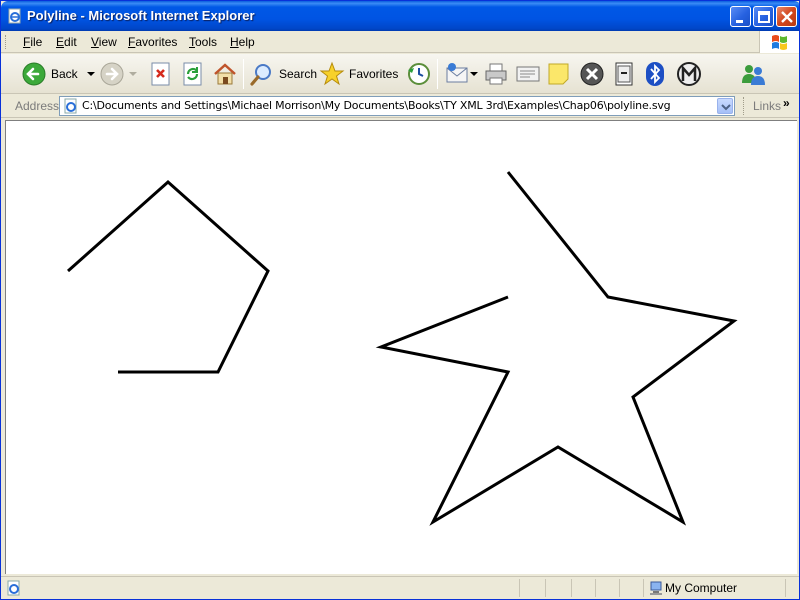 The height and width of the screenshot is (600, 800). Describe the element at coordinates (400, 16) in the screenshot. I see `title-bar: Polyline - Microsoft Internet Explorer` at that location.